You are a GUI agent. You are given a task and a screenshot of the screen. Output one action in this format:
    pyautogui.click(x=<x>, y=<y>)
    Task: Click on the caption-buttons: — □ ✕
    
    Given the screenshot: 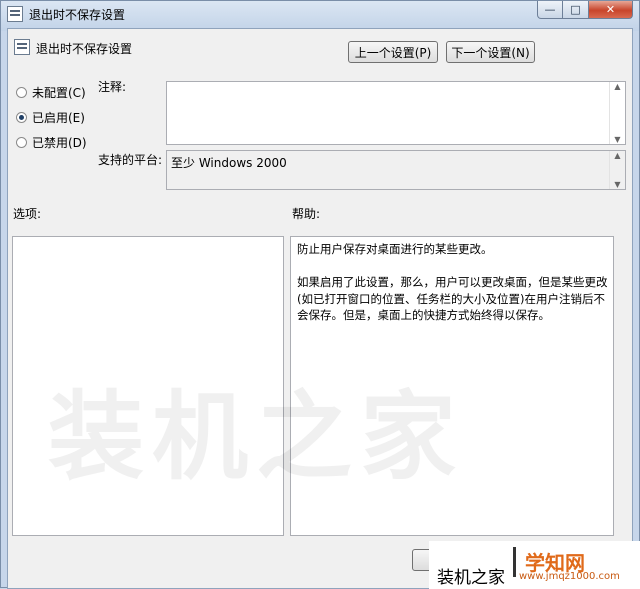 What is the action you would take?
    pyautogui.click(x=585, y=10)
    